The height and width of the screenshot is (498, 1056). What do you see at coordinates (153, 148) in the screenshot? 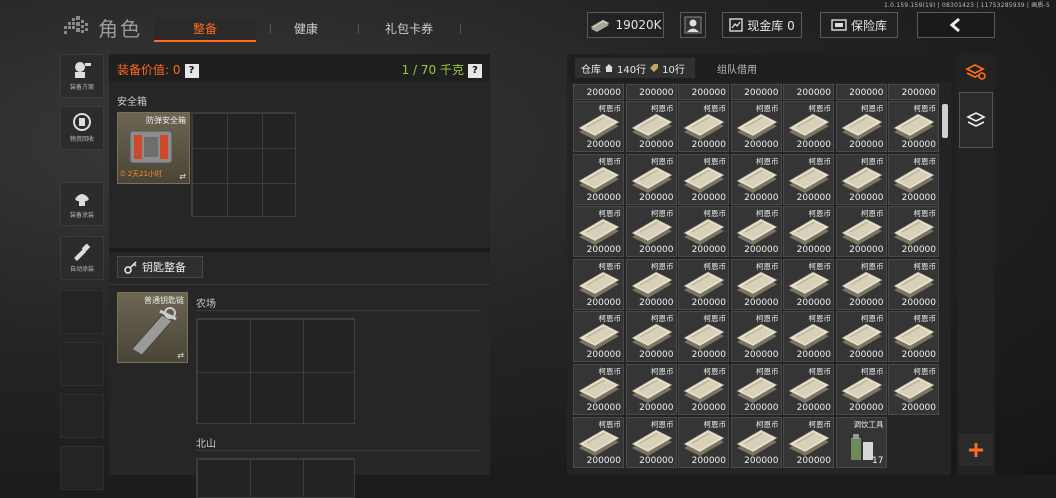
I see `safe-box-item: 防弹安全箱 ⏱ 2天21小时 ⇄` at bounding box center [153, 148].